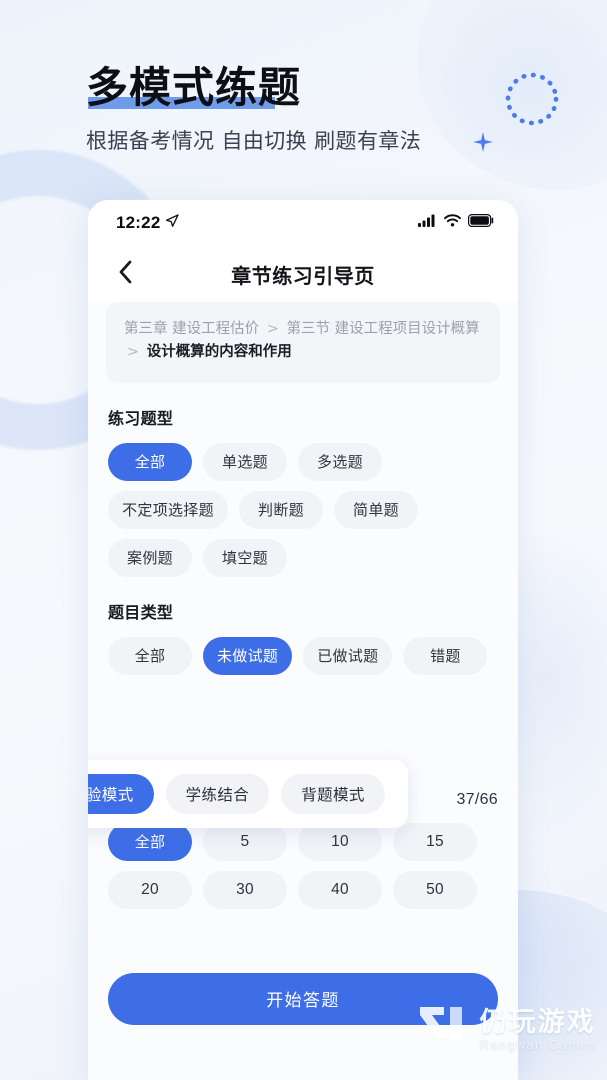 Image resolution: width=607 pixels, height=1080 pixels. Describe the element at coordinates (150, 655) in the screenshot. I see `chip-item-type-0: 全部` at that location.